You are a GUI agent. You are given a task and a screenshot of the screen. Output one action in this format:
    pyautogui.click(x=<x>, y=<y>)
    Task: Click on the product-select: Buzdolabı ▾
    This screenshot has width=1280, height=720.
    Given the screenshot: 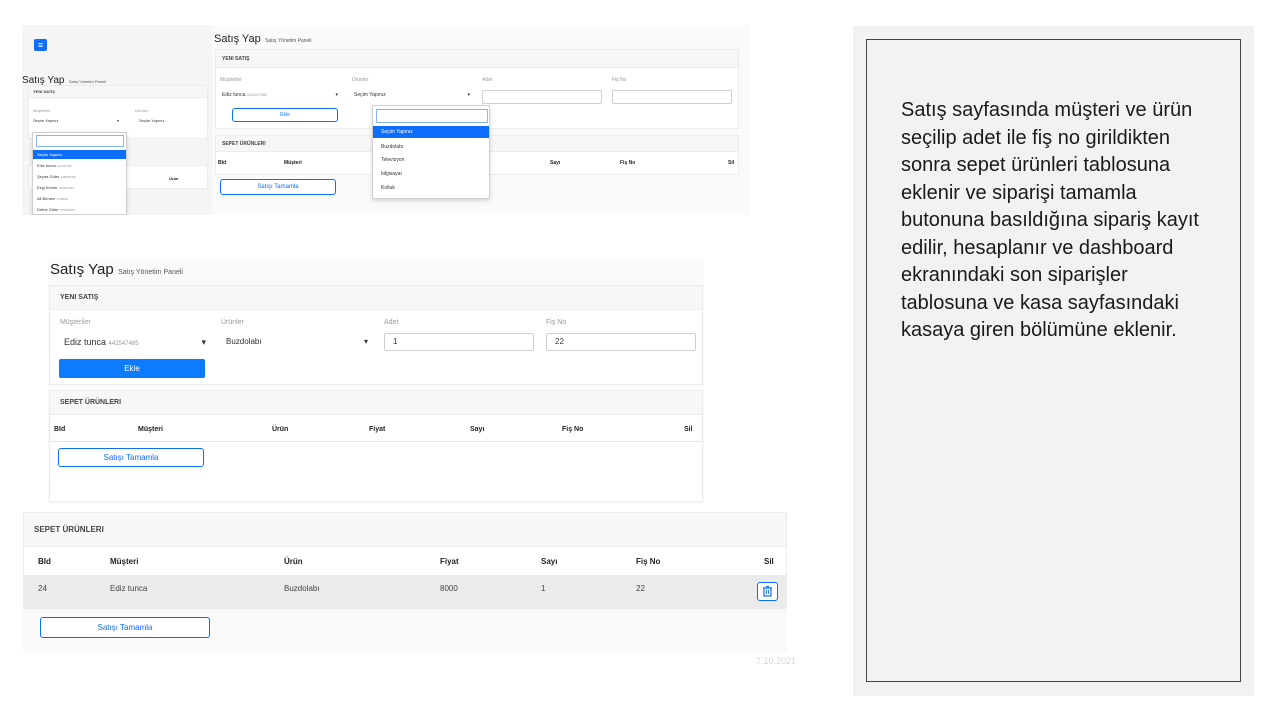 What is the action you would take?
    pyautogui.click(x=299, y=342)
    